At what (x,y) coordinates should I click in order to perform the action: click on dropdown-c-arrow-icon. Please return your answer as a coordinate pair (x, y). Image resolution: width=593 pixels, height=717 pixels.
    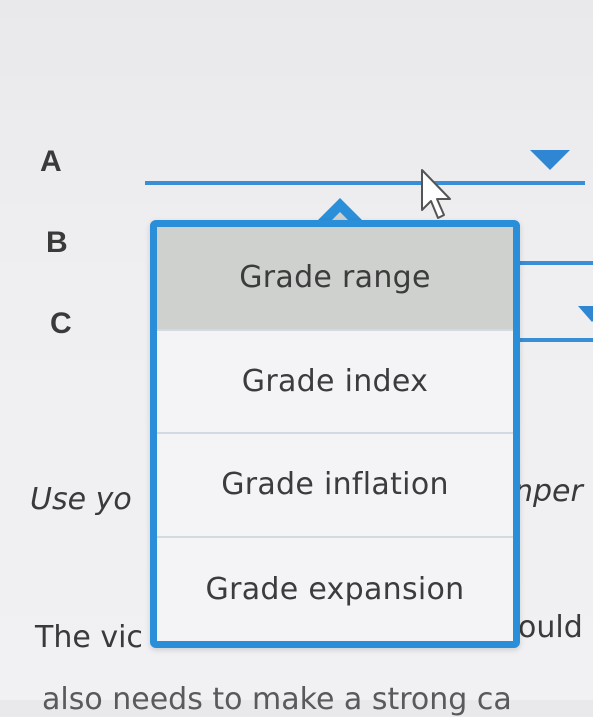
    Looking at the image, I should click on (585, 314).